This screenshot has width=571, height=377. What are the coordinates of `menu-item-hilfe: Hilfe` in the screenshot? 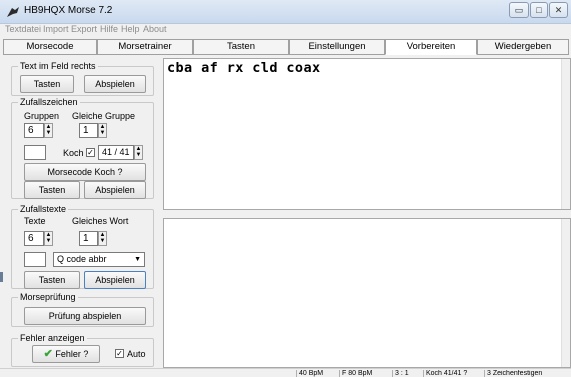 It's located at (109, 29).